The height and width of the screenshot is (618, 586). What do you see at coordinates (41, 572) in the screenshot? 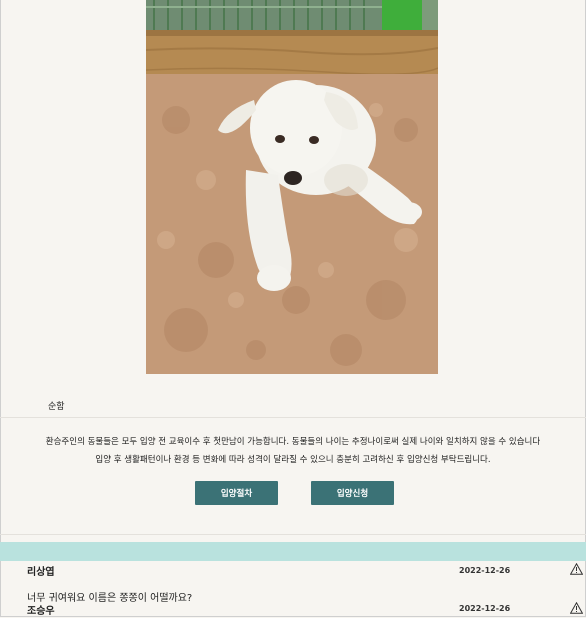
I see `comment-author: 리상엽` at bounding box center [41, 572].